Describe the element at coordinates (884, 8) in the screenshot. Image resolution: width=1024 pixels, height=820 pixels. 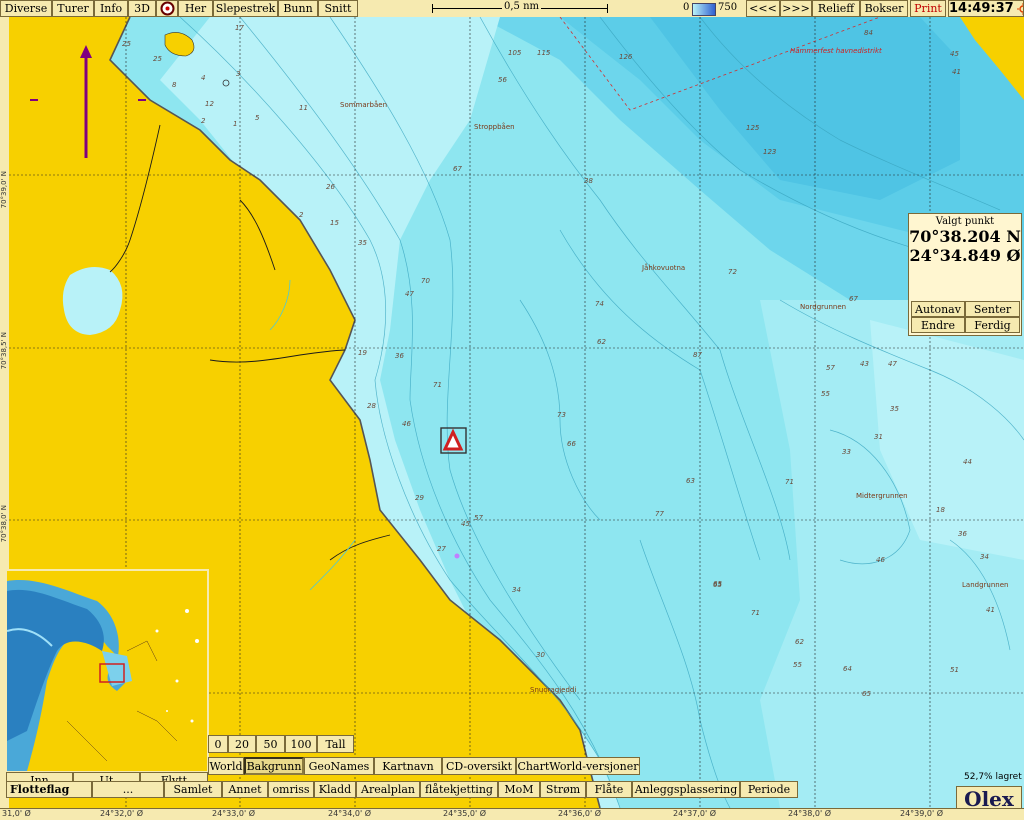
I see `bokser-button: Bokser` at that location.